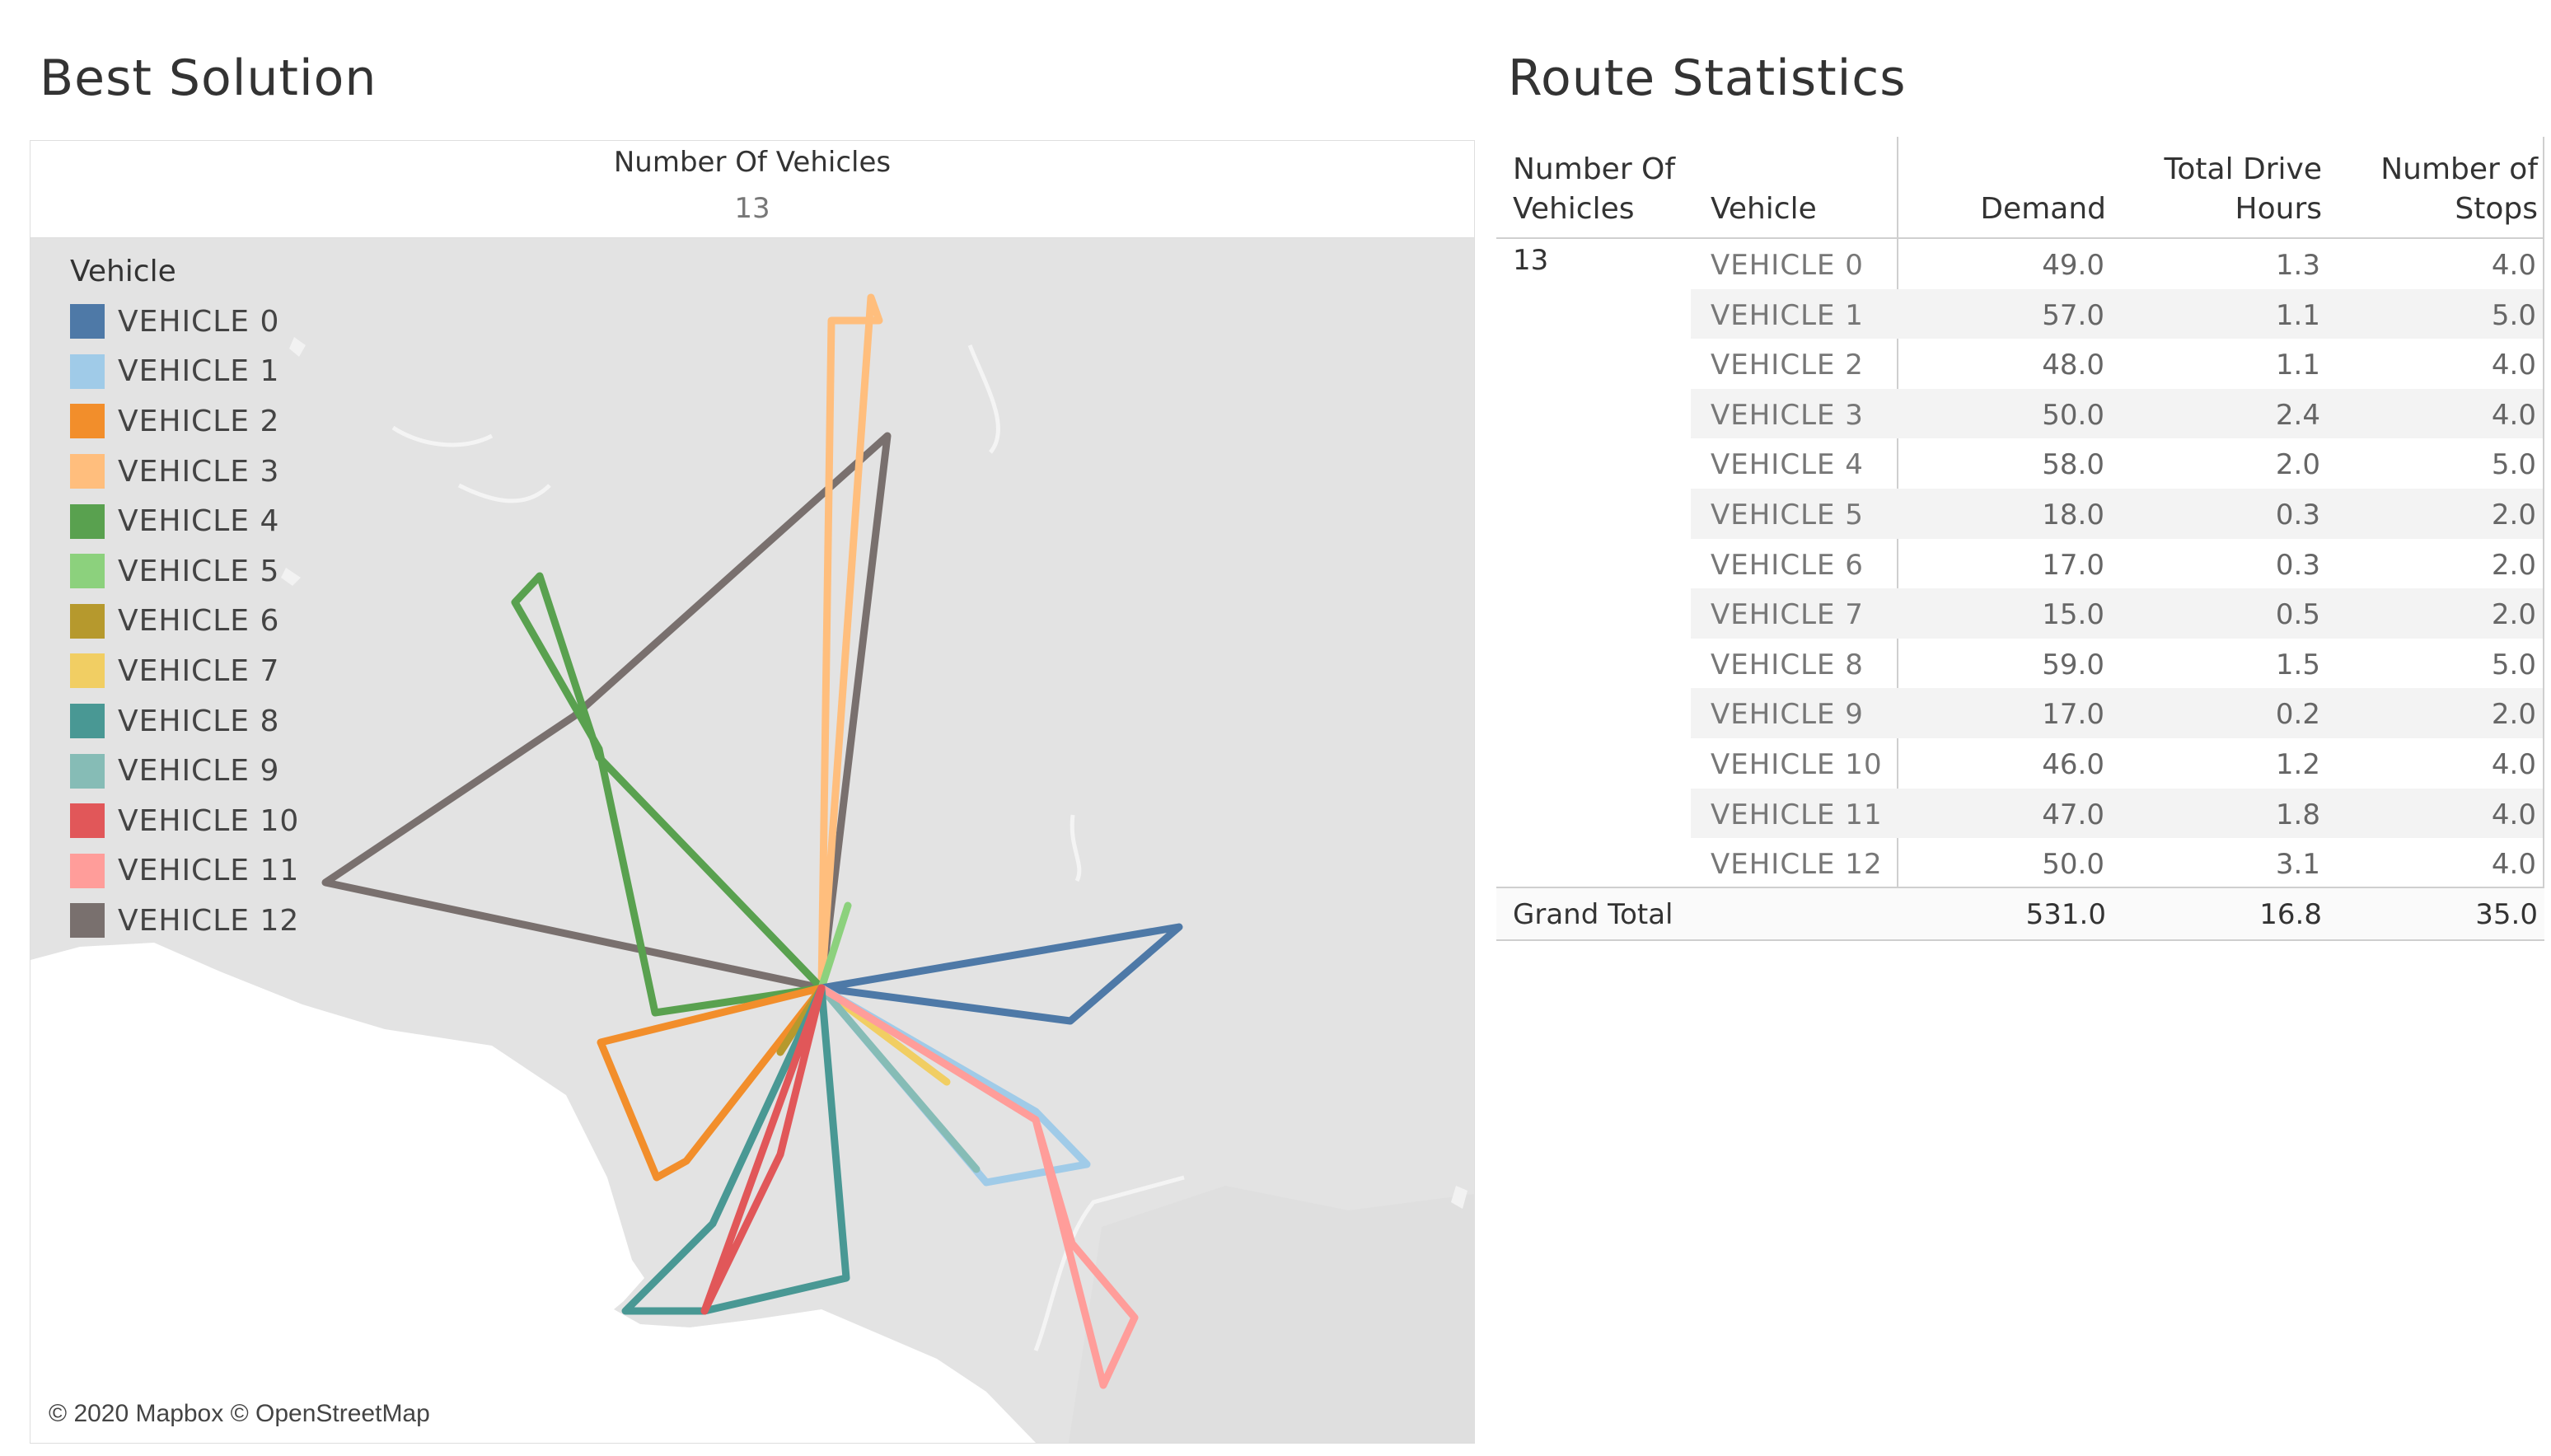 This screenshot has height=1456, width=2551. Describe the element at coordinates (1787, 615) in the screenshot. I see `vehicle-cell: VEHICLE 7` at that location.